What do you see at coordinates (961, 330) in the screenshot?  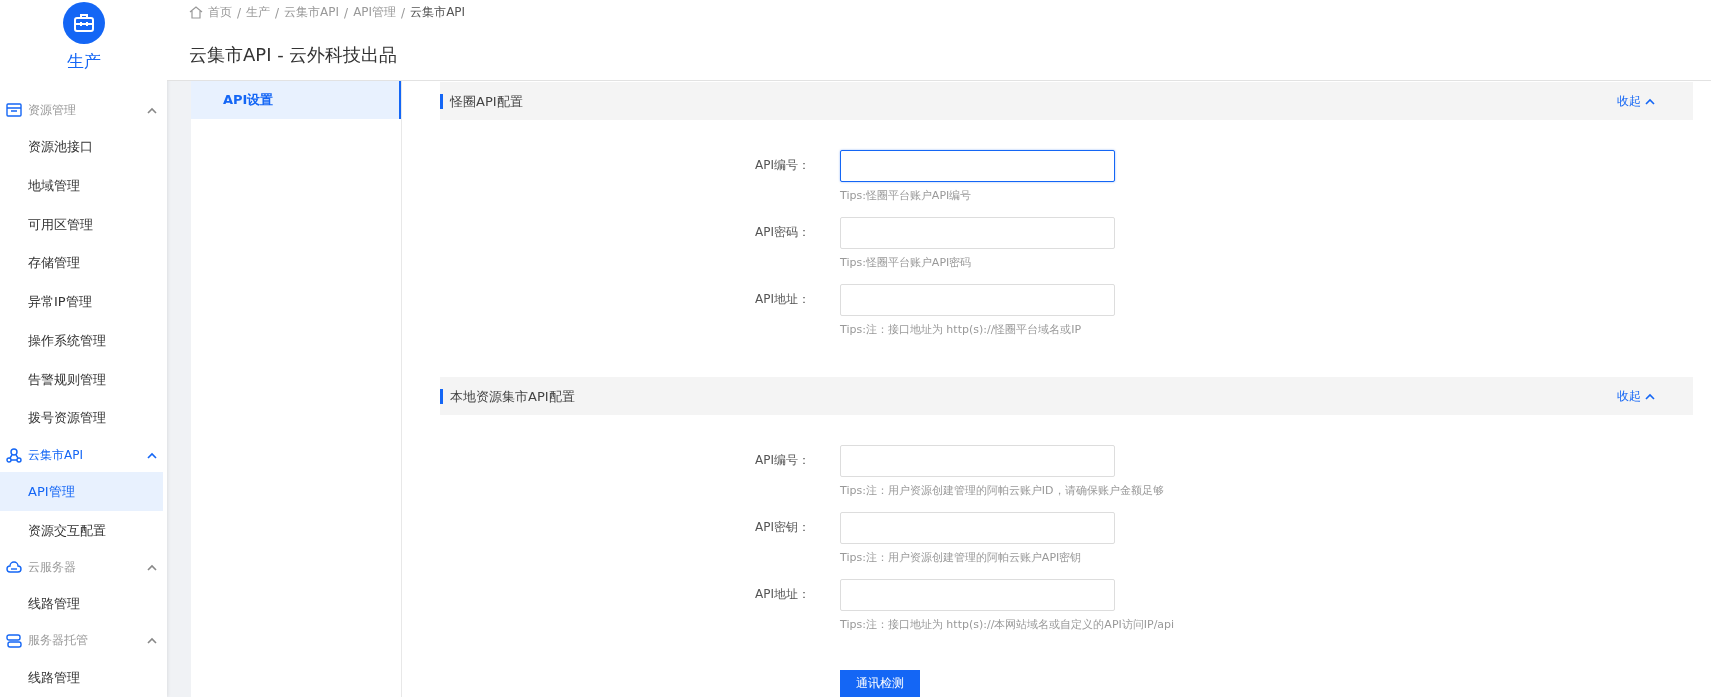 I see `field-tip: Tips:注：接口地址为 http(s)://怪圈平台域名或IP` at bounding box center [961, 330].